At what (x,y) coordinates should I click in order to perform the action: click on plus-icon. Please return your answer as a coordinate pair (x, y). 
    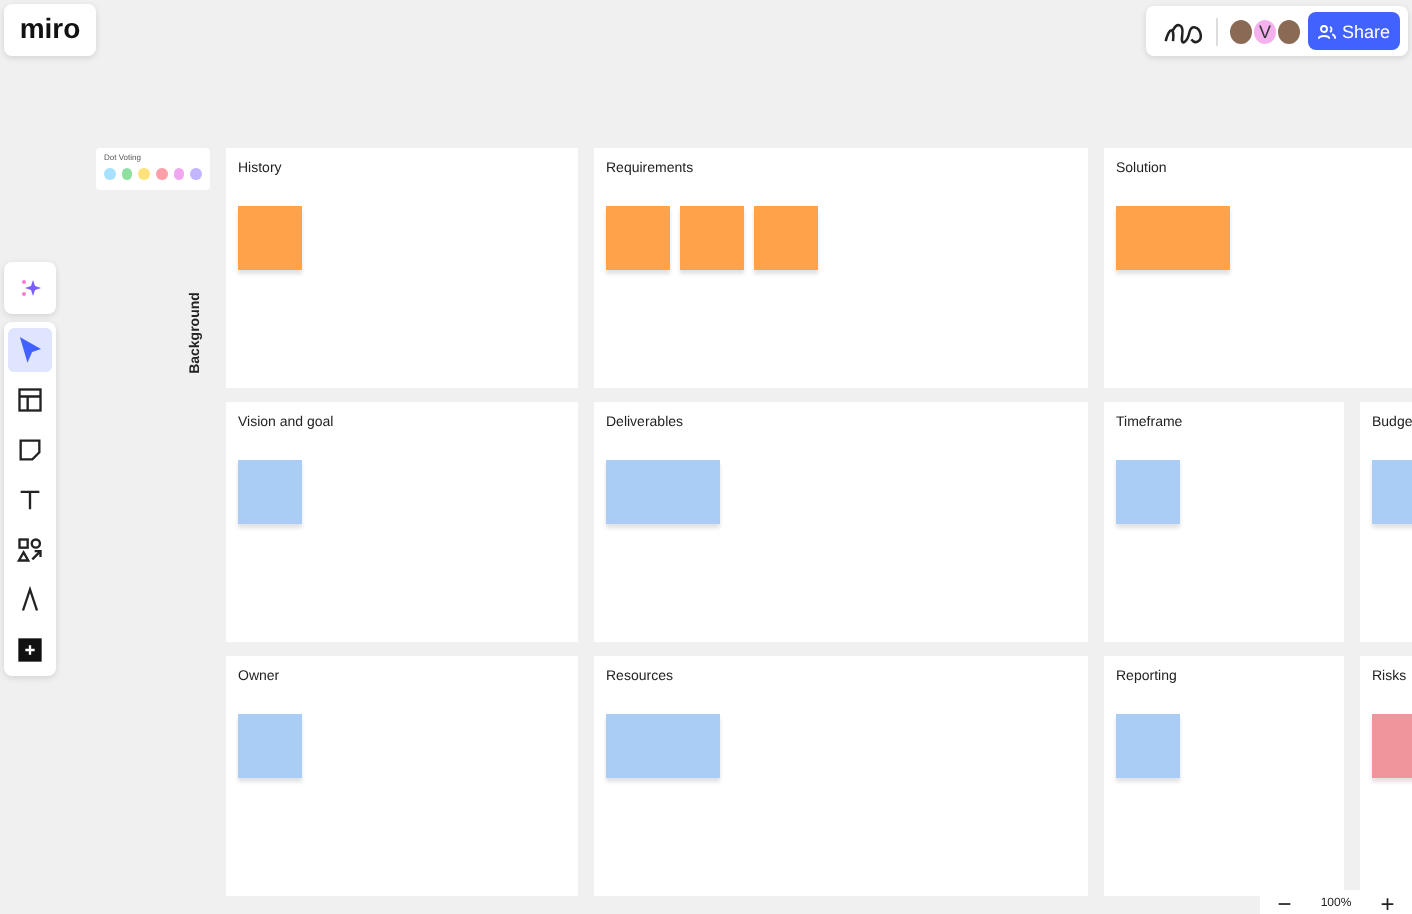
    Looking at the image, I should click on (30, 650).